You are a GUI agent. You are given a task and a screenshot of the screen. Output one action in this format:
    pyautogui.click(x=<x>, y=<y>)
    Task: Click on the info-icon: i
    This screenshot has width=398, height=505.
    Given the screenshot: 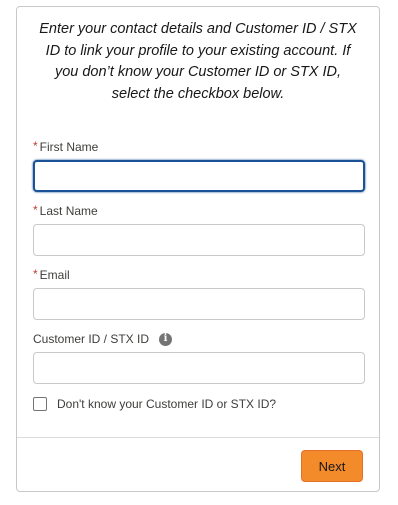 What is the action you would take?
    pyautogui.click(x=166, y=339)
    